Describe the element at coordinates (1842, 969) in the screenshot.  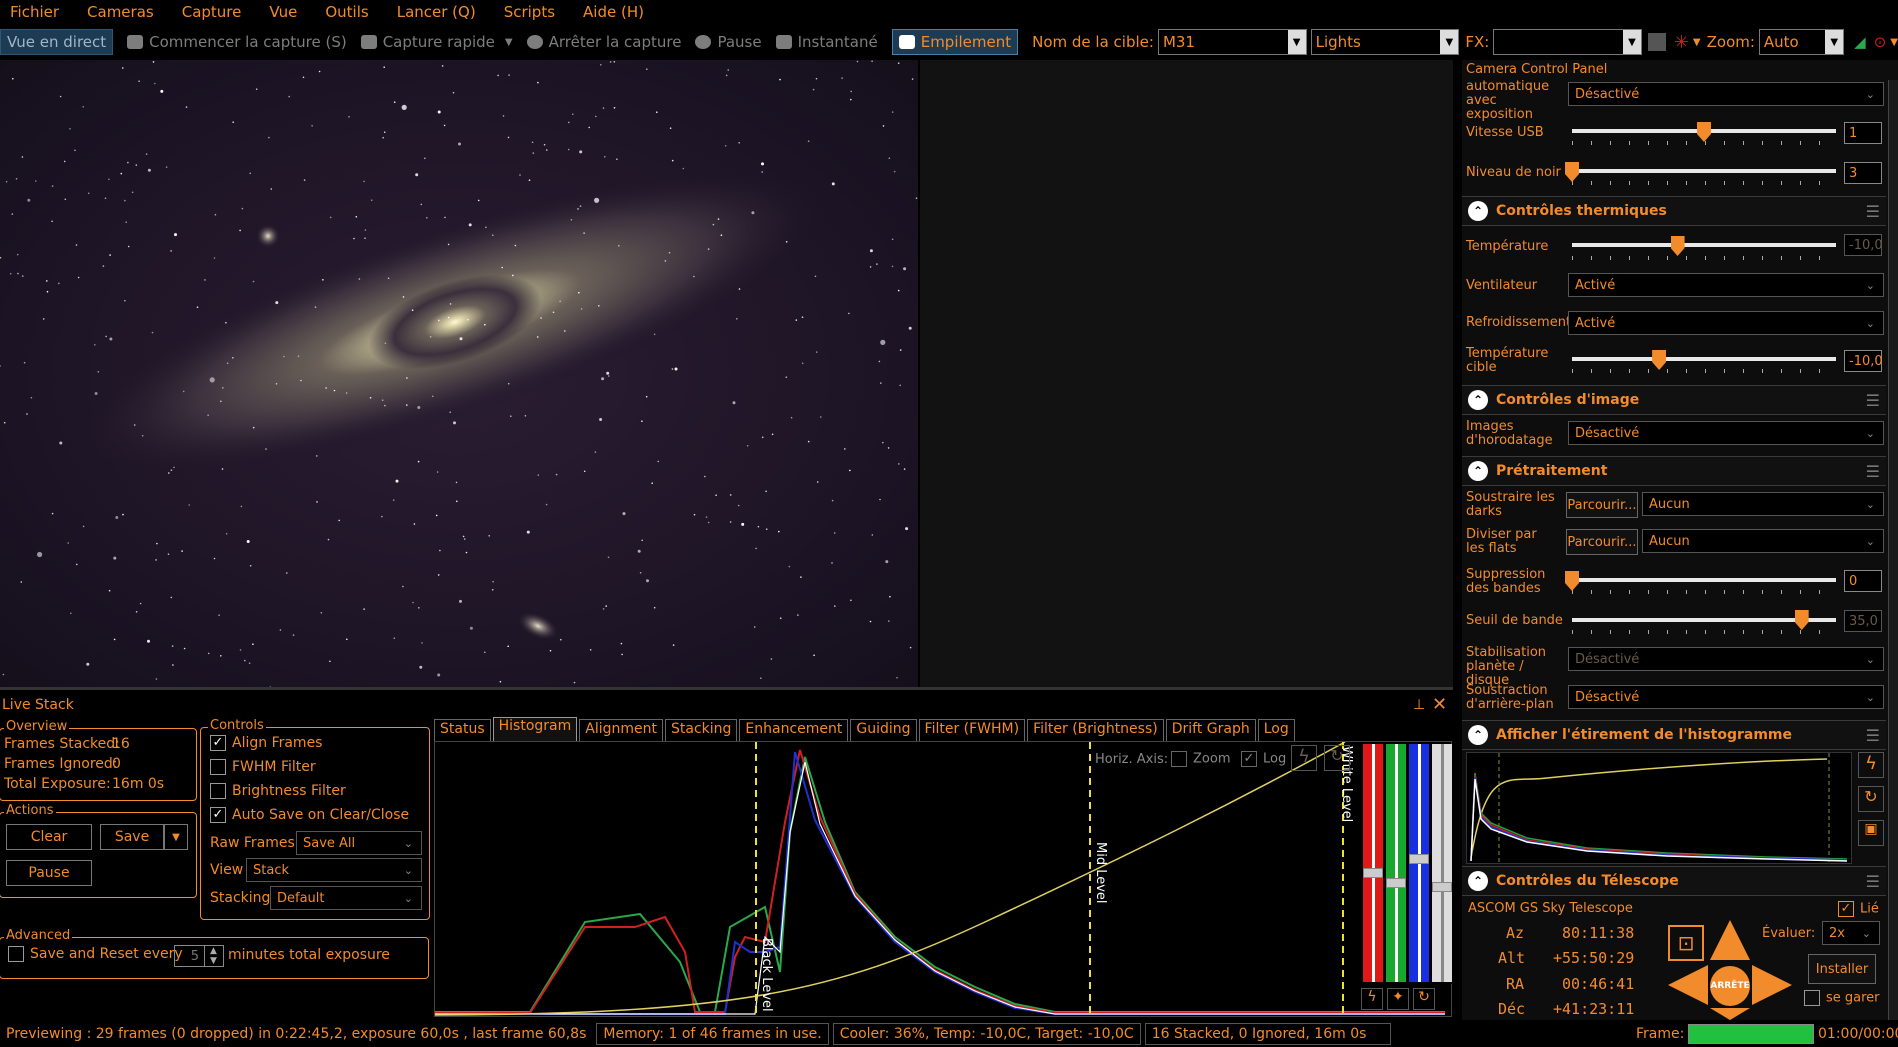
I see `install-button: Installer` at that location.